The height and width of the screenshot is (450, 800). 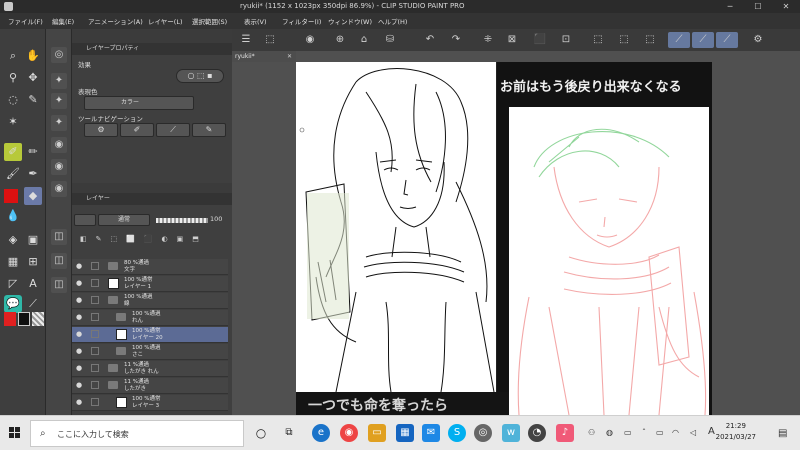 I want to click on special-ruler-icon: ⬚, so click(x=650, y=40).